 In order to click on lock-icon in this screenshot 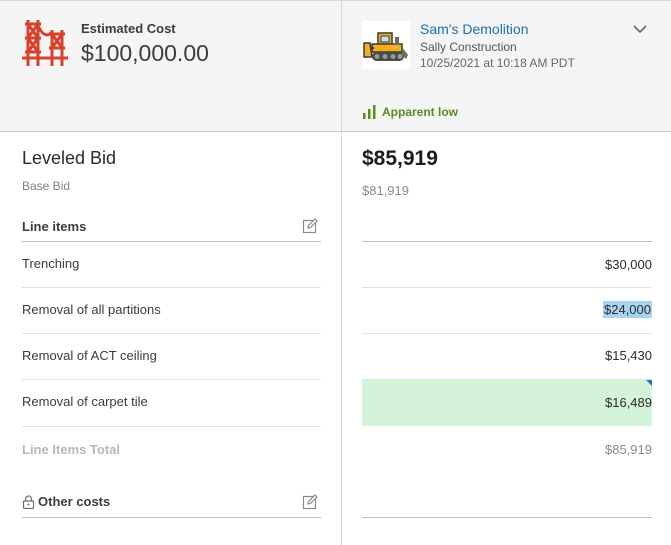, I will do `click(28, 501)`.